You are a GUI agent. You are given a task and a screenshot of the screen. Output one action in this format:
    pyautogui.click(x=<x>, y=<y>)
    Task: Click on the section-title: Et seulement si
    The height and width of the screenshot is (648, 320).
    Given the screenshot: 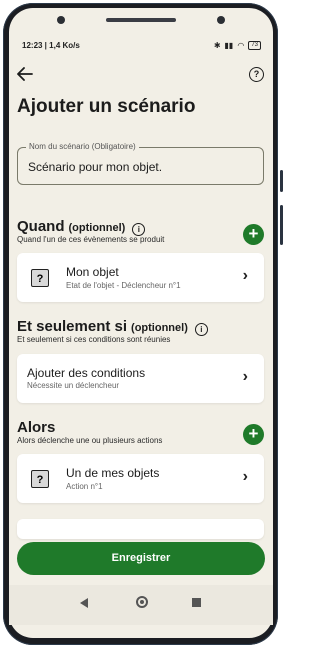 What is the action you would take?
    pyautogui.click(x=72, y=326)
    